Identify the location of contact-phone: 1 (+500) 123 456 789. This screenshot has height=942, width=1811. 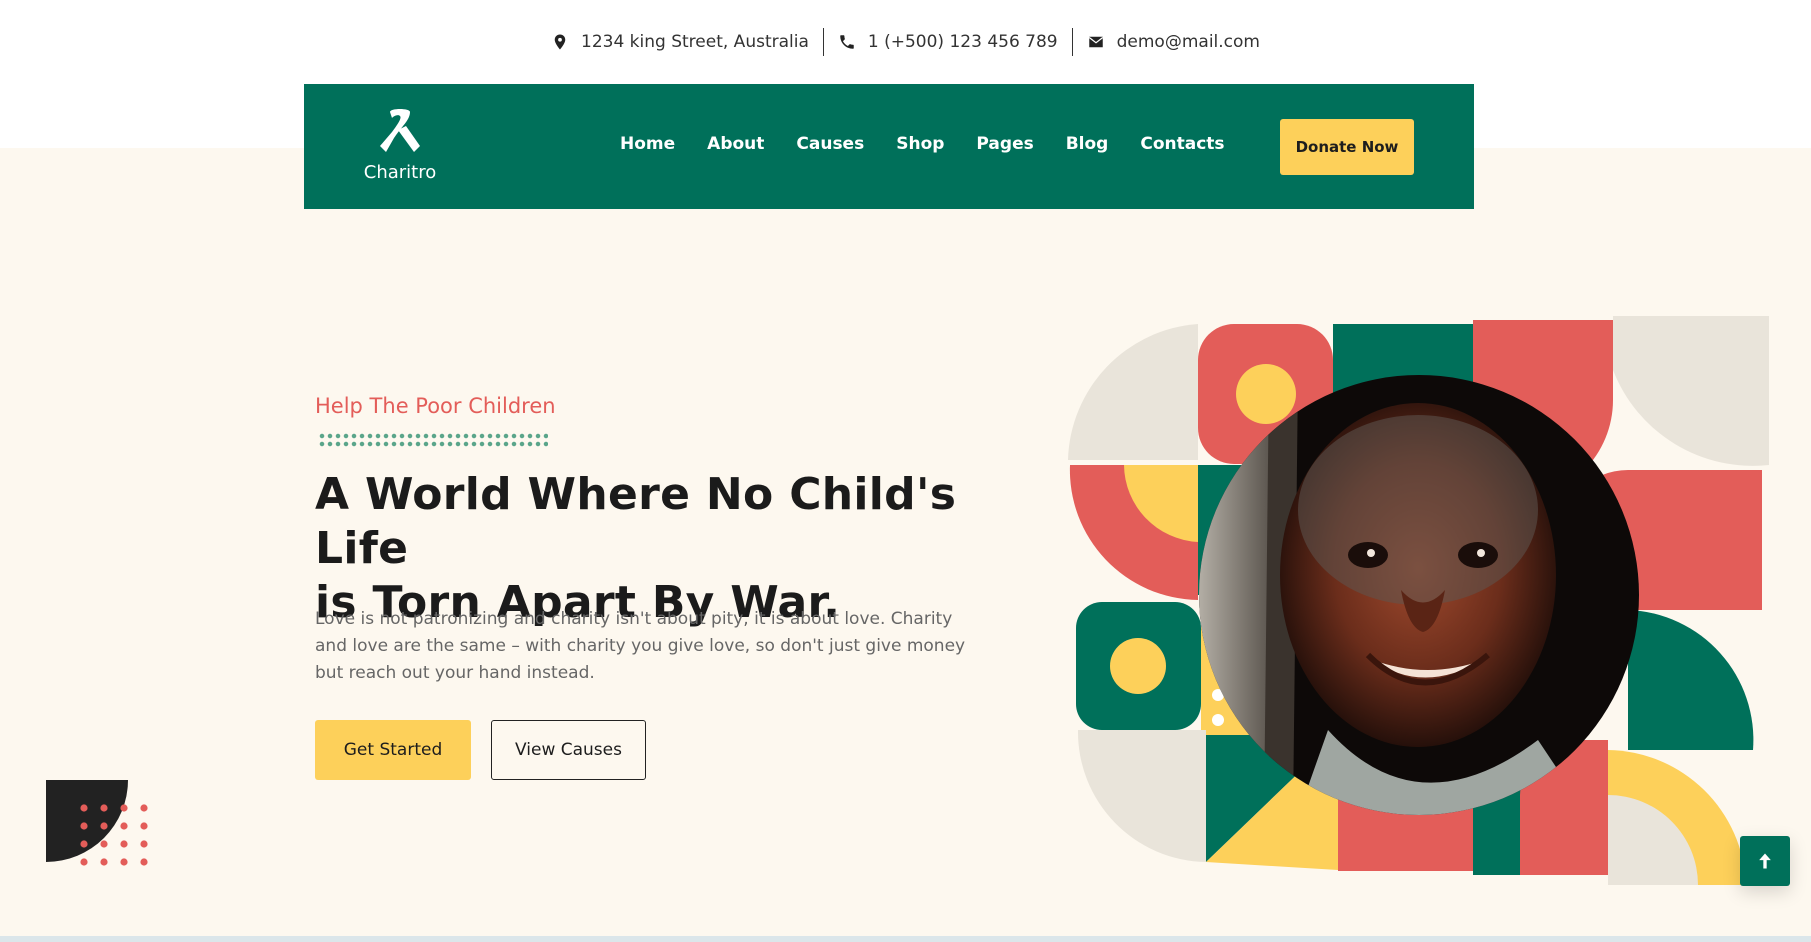
(948, 42).